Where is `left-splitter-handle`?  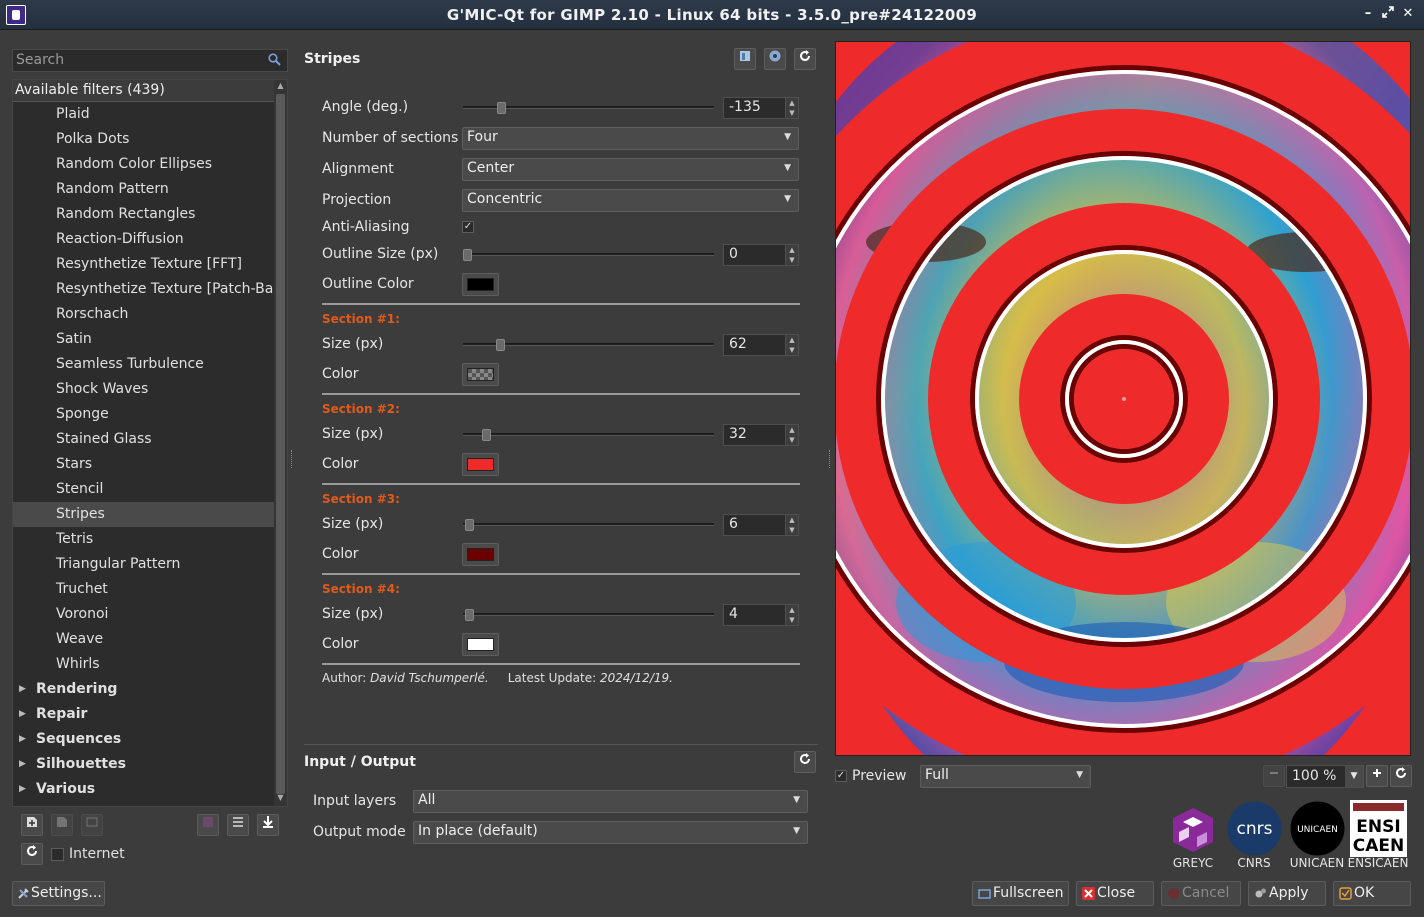
left-splitter-handle is located at coordinates (292, 459).